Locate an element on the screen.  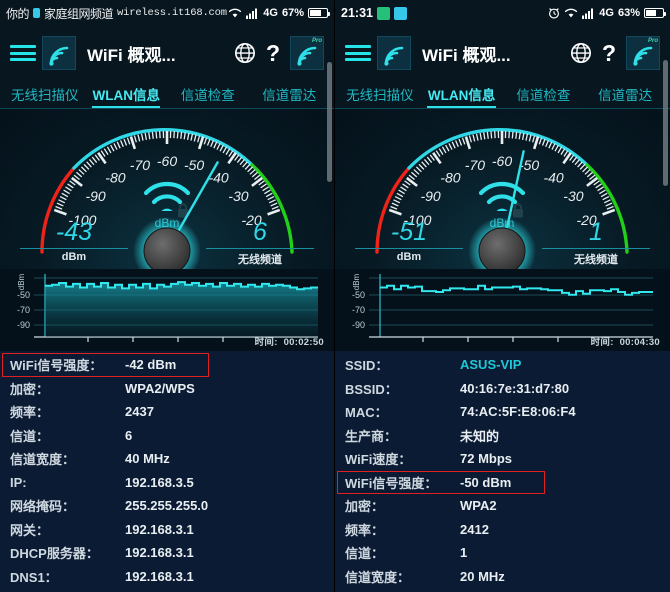
info-row-value: 20 MHz is located at coordinates (482, 576).